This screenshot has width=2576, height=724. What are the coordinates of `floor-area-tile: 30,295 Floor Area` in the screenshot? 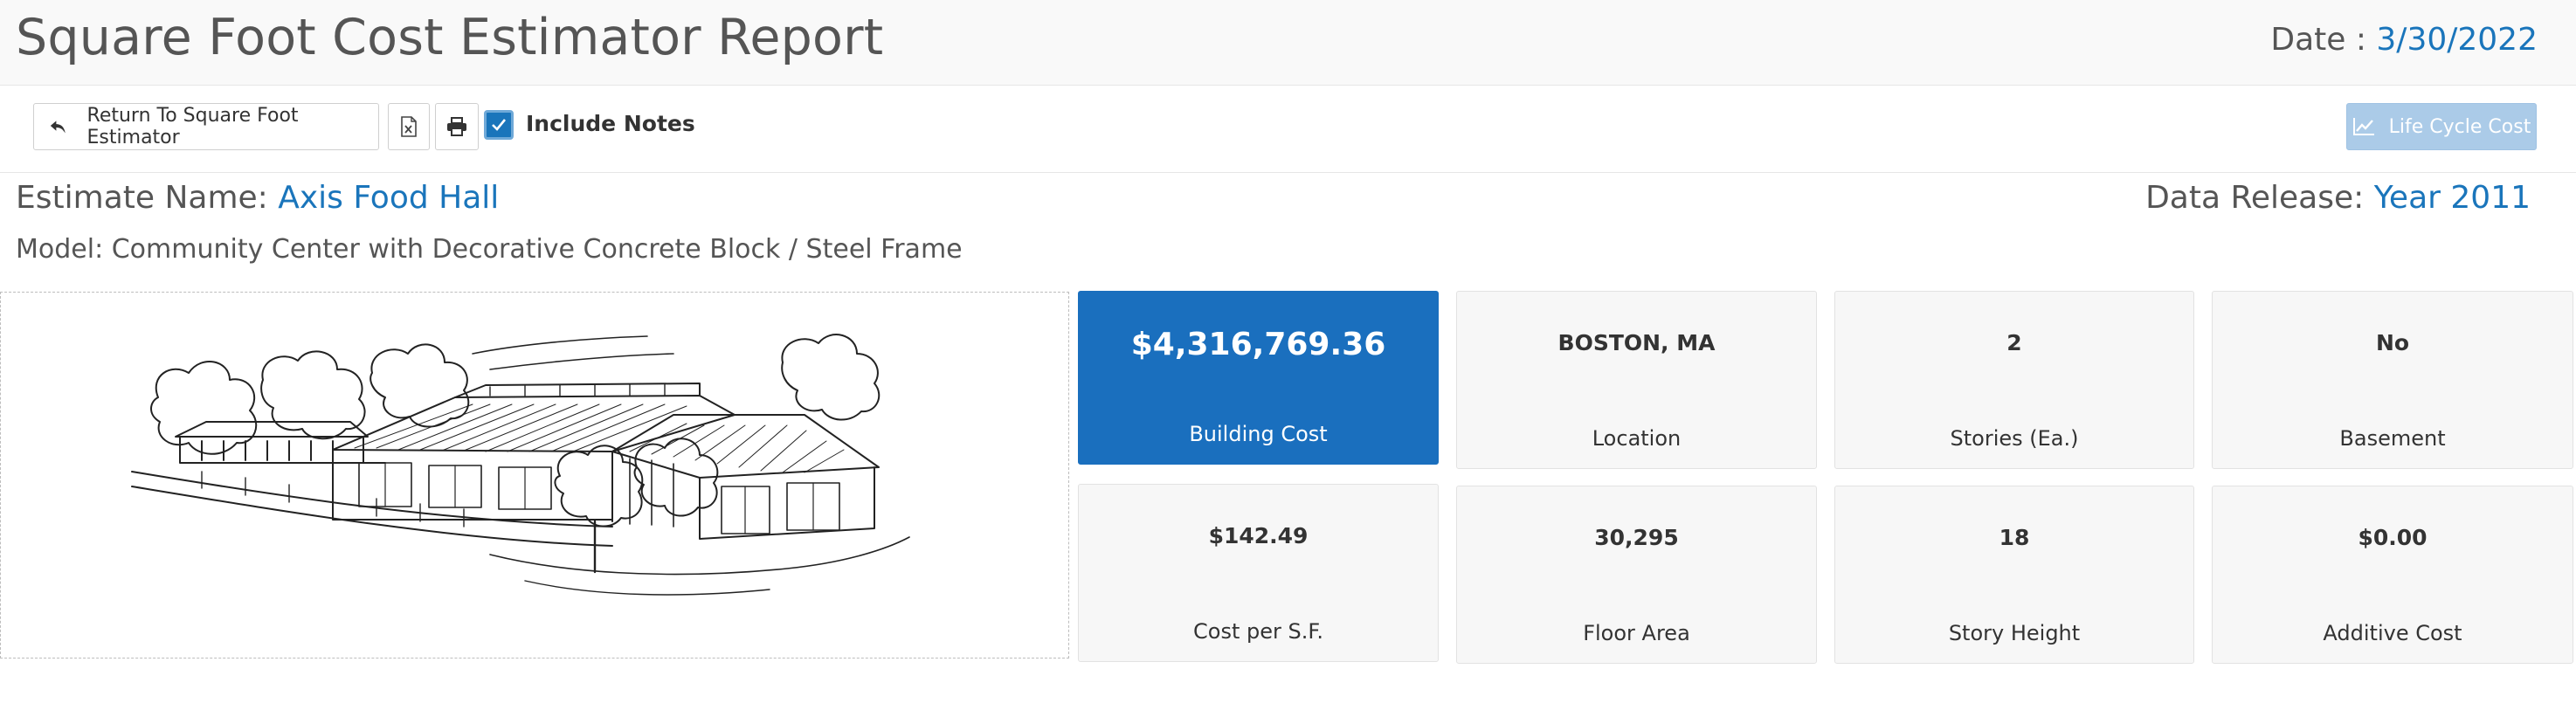 It's located at (1636, 575).